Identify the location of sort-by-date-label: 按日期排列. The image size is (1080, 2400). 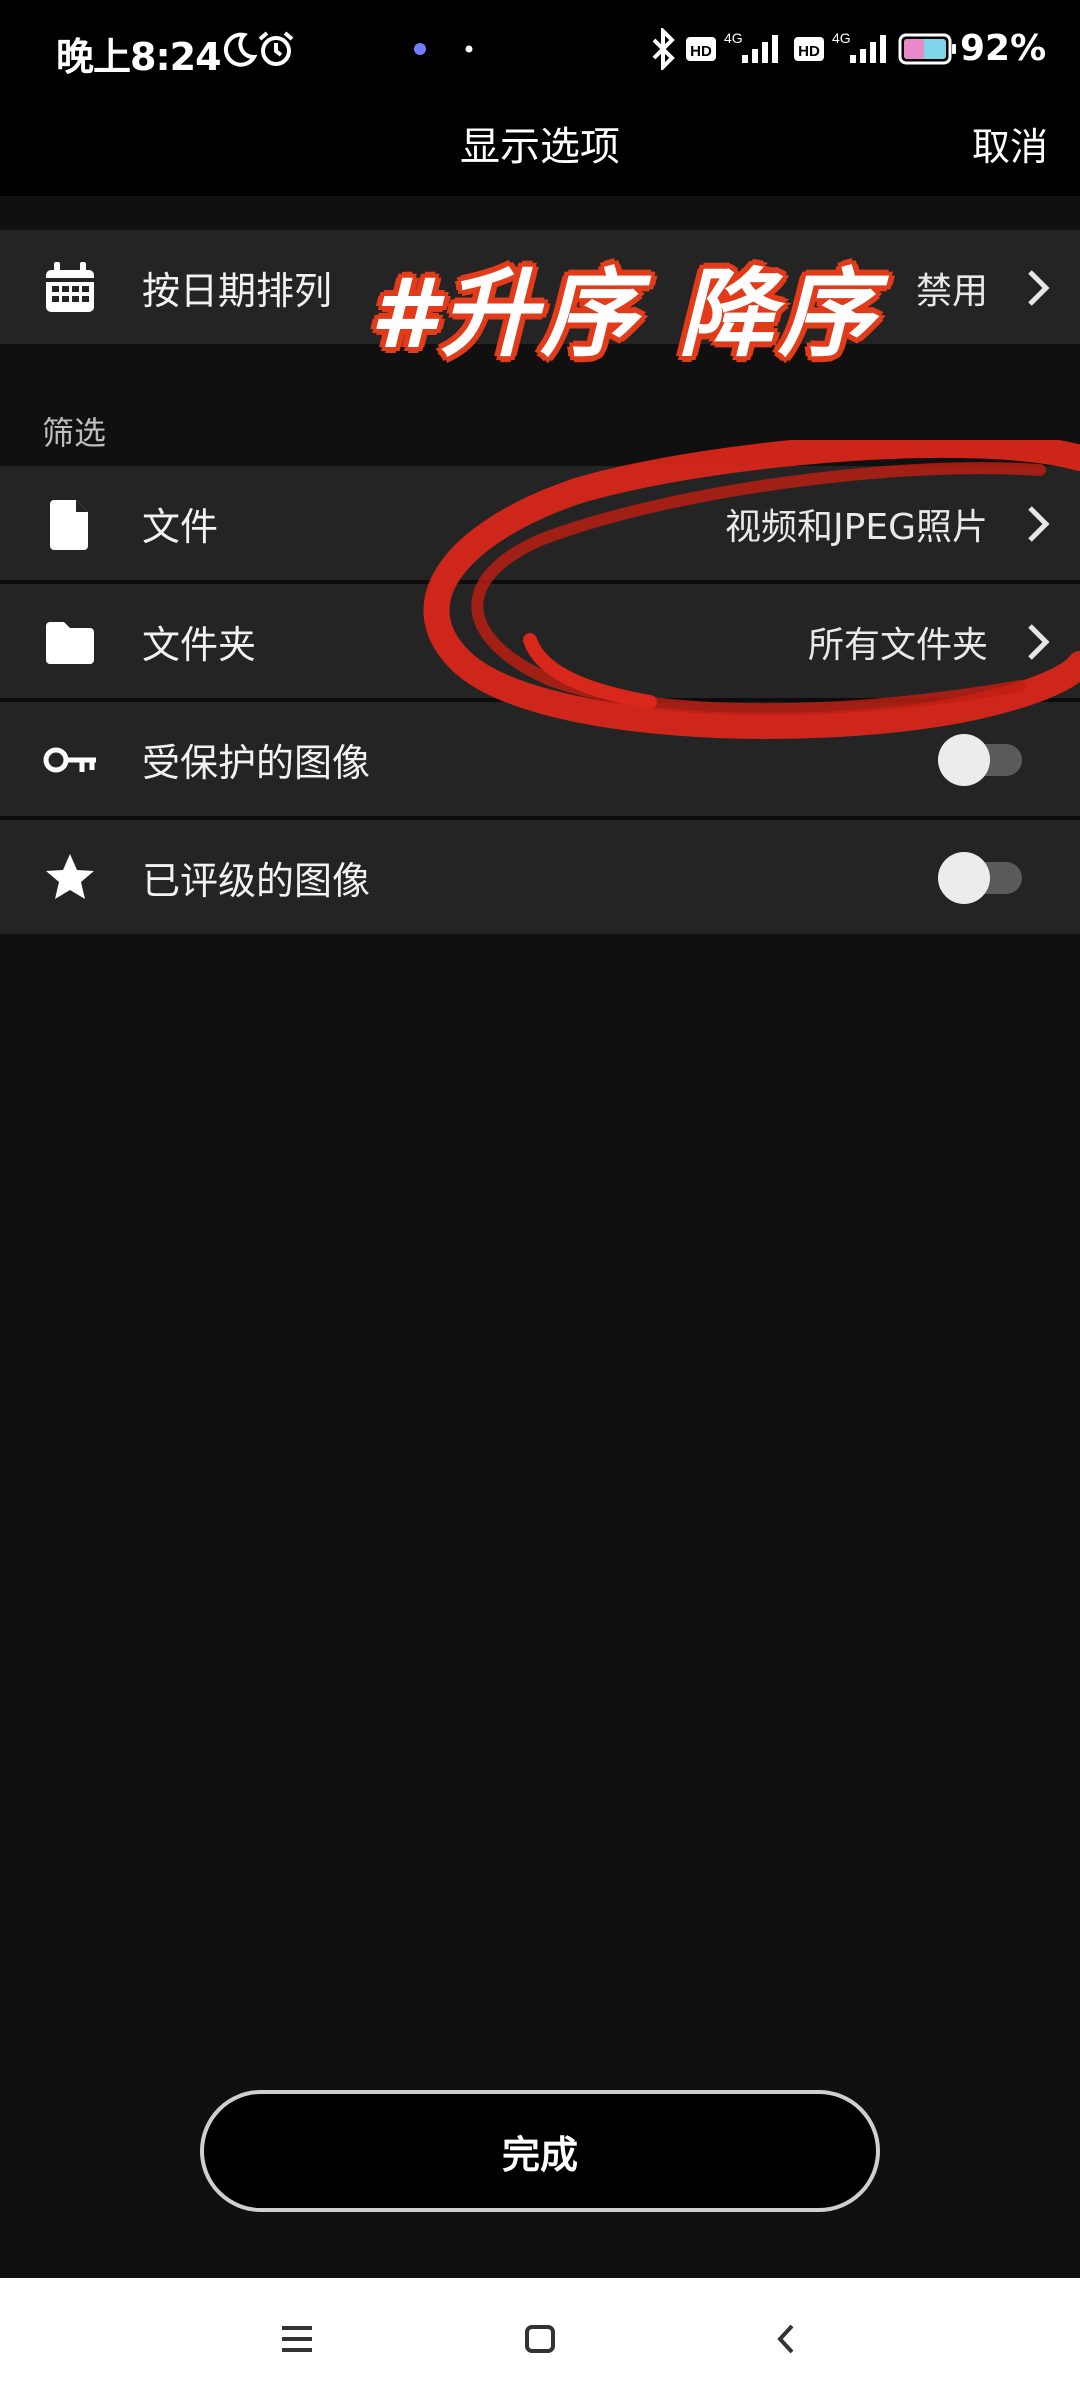
(237, 291).